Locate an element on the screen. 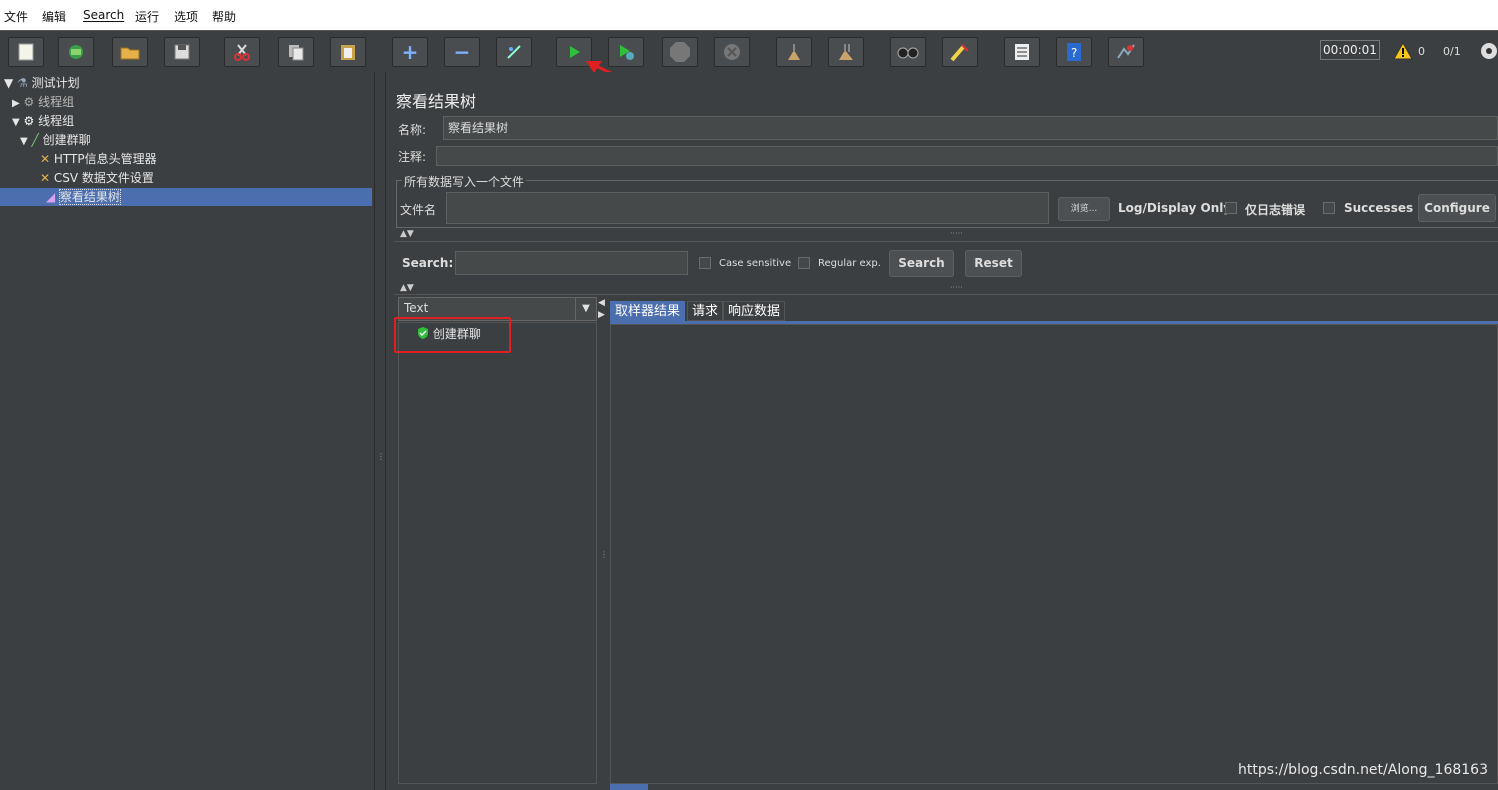  main-splitter: ⋮ is located at coordinates (380, 431).